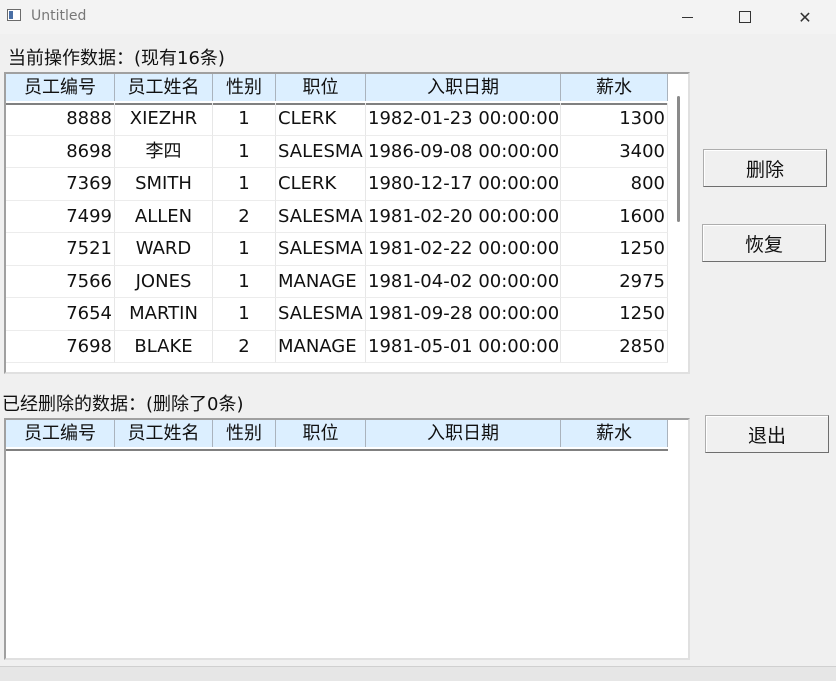  Describe the element at coordinates (614, 151) in the screenshot. I see `cell-salary: 3400` at that location.